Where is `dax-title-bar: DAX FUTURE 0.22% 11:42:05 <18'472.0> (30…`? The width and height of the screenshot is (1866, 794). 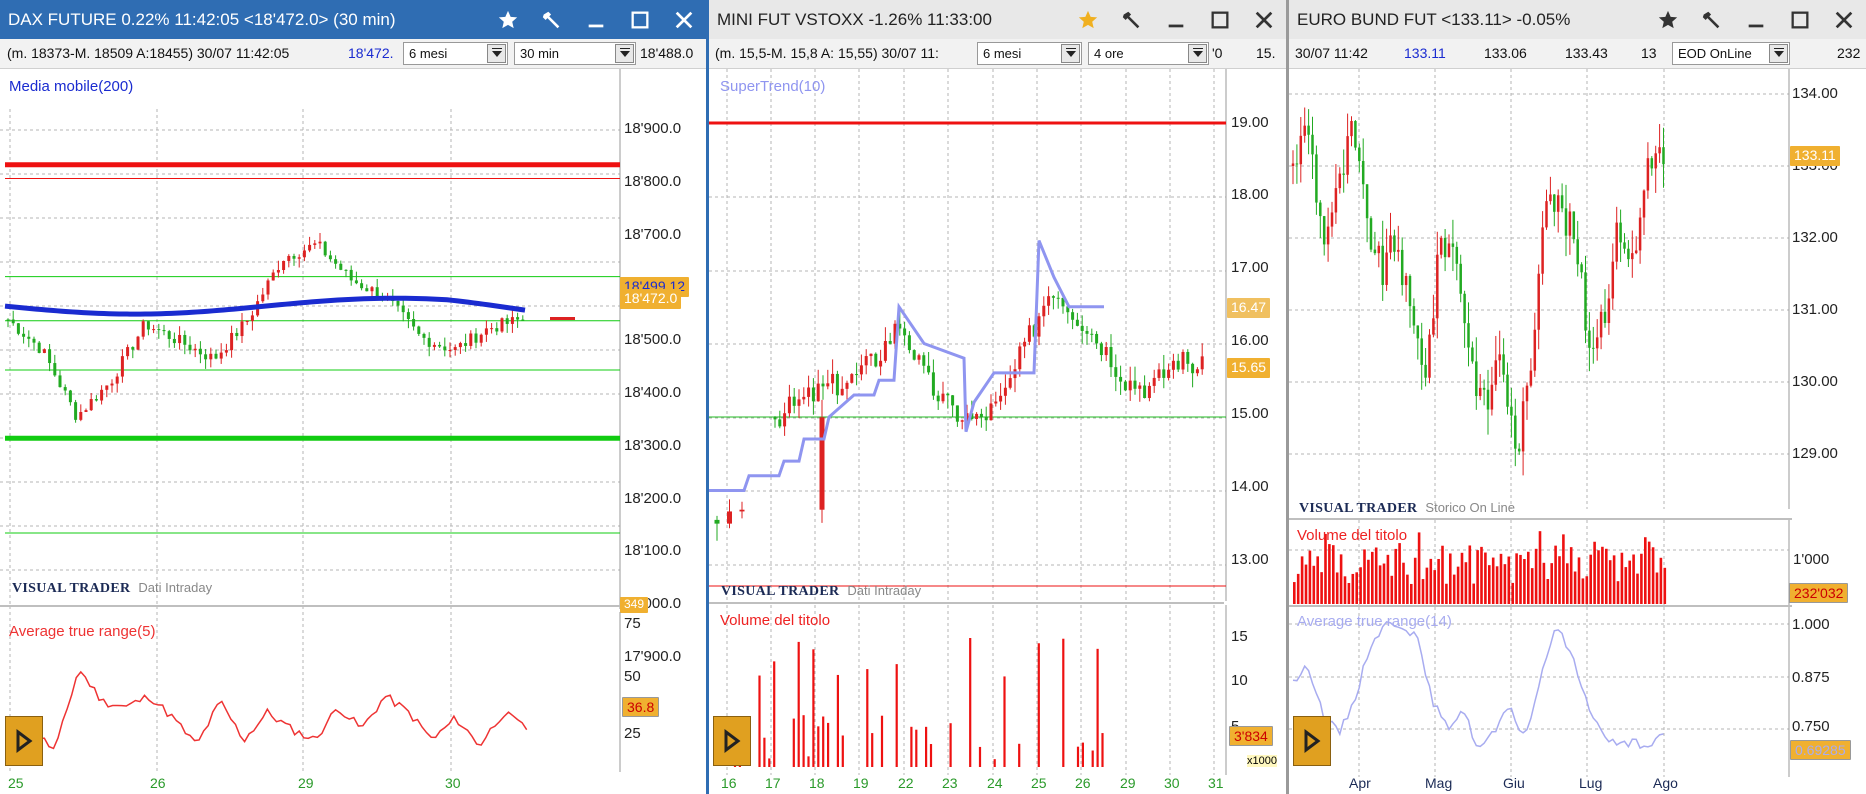
dax-title-bar: DAX FUTURE 0.22% 11:42:05 <18'472.0> (30… is located at coordinates (353, 19).